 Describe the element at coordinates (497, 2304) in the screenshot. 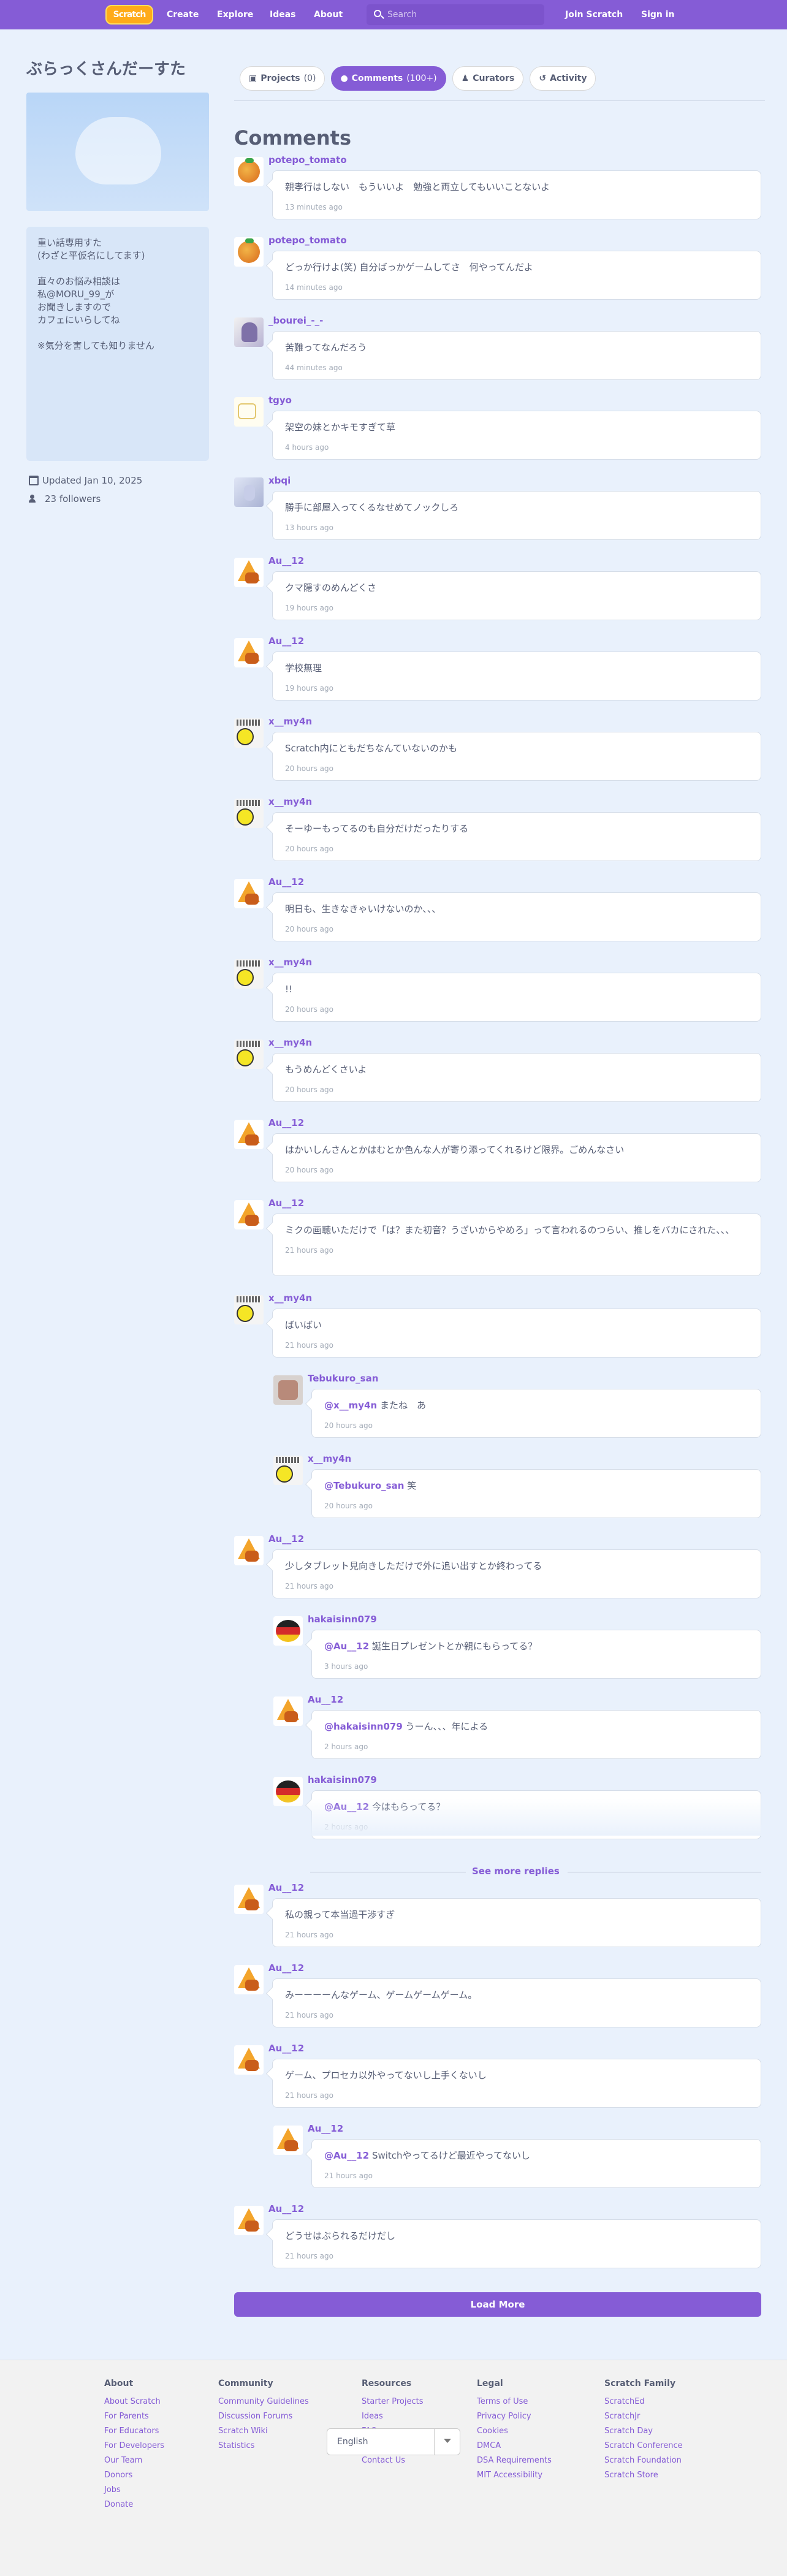

I see `load-more-button: Load More` at that location.